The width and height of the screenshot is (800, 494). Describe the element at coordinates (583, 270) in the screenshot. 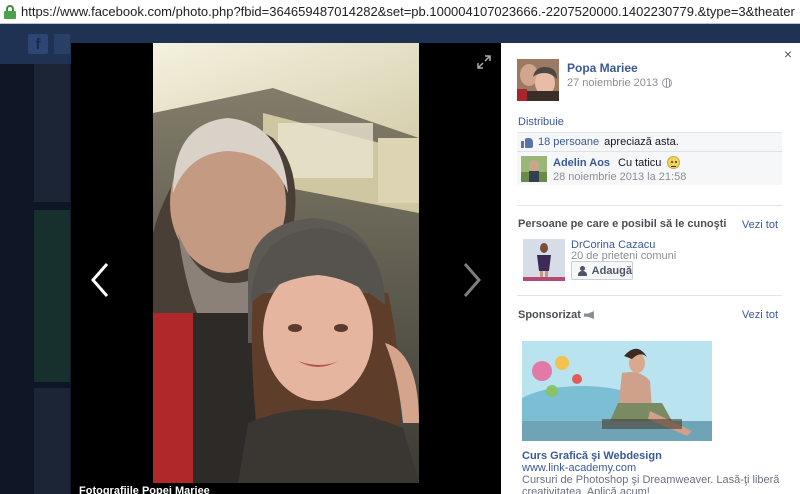

I see `add-friend-icon` at that location.